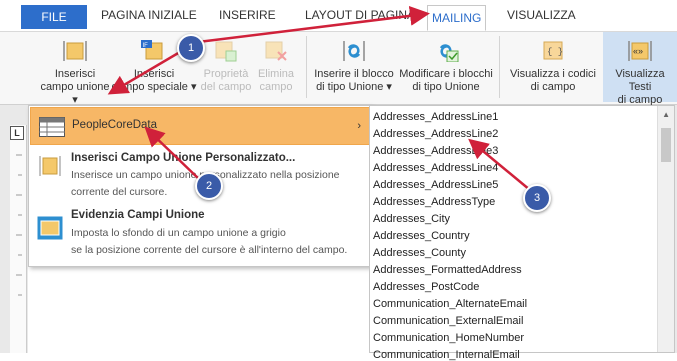 The height and width of the screenshot is (361, 677). What do you see at coordinates (191, 48) in the screenshot?
I see `callout-badge-1: 1` at bounding box center [191, 48].